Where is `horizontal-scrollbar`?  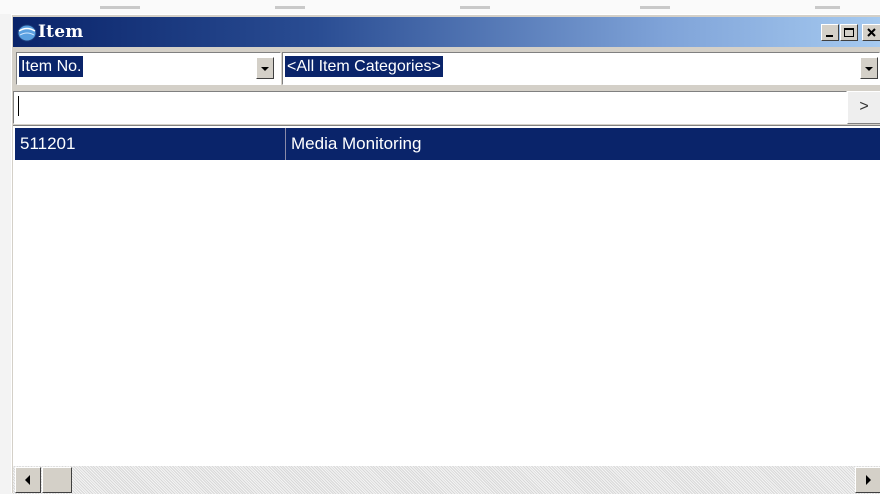 horizontal-scrollbar is located at coordinates (446, 480).